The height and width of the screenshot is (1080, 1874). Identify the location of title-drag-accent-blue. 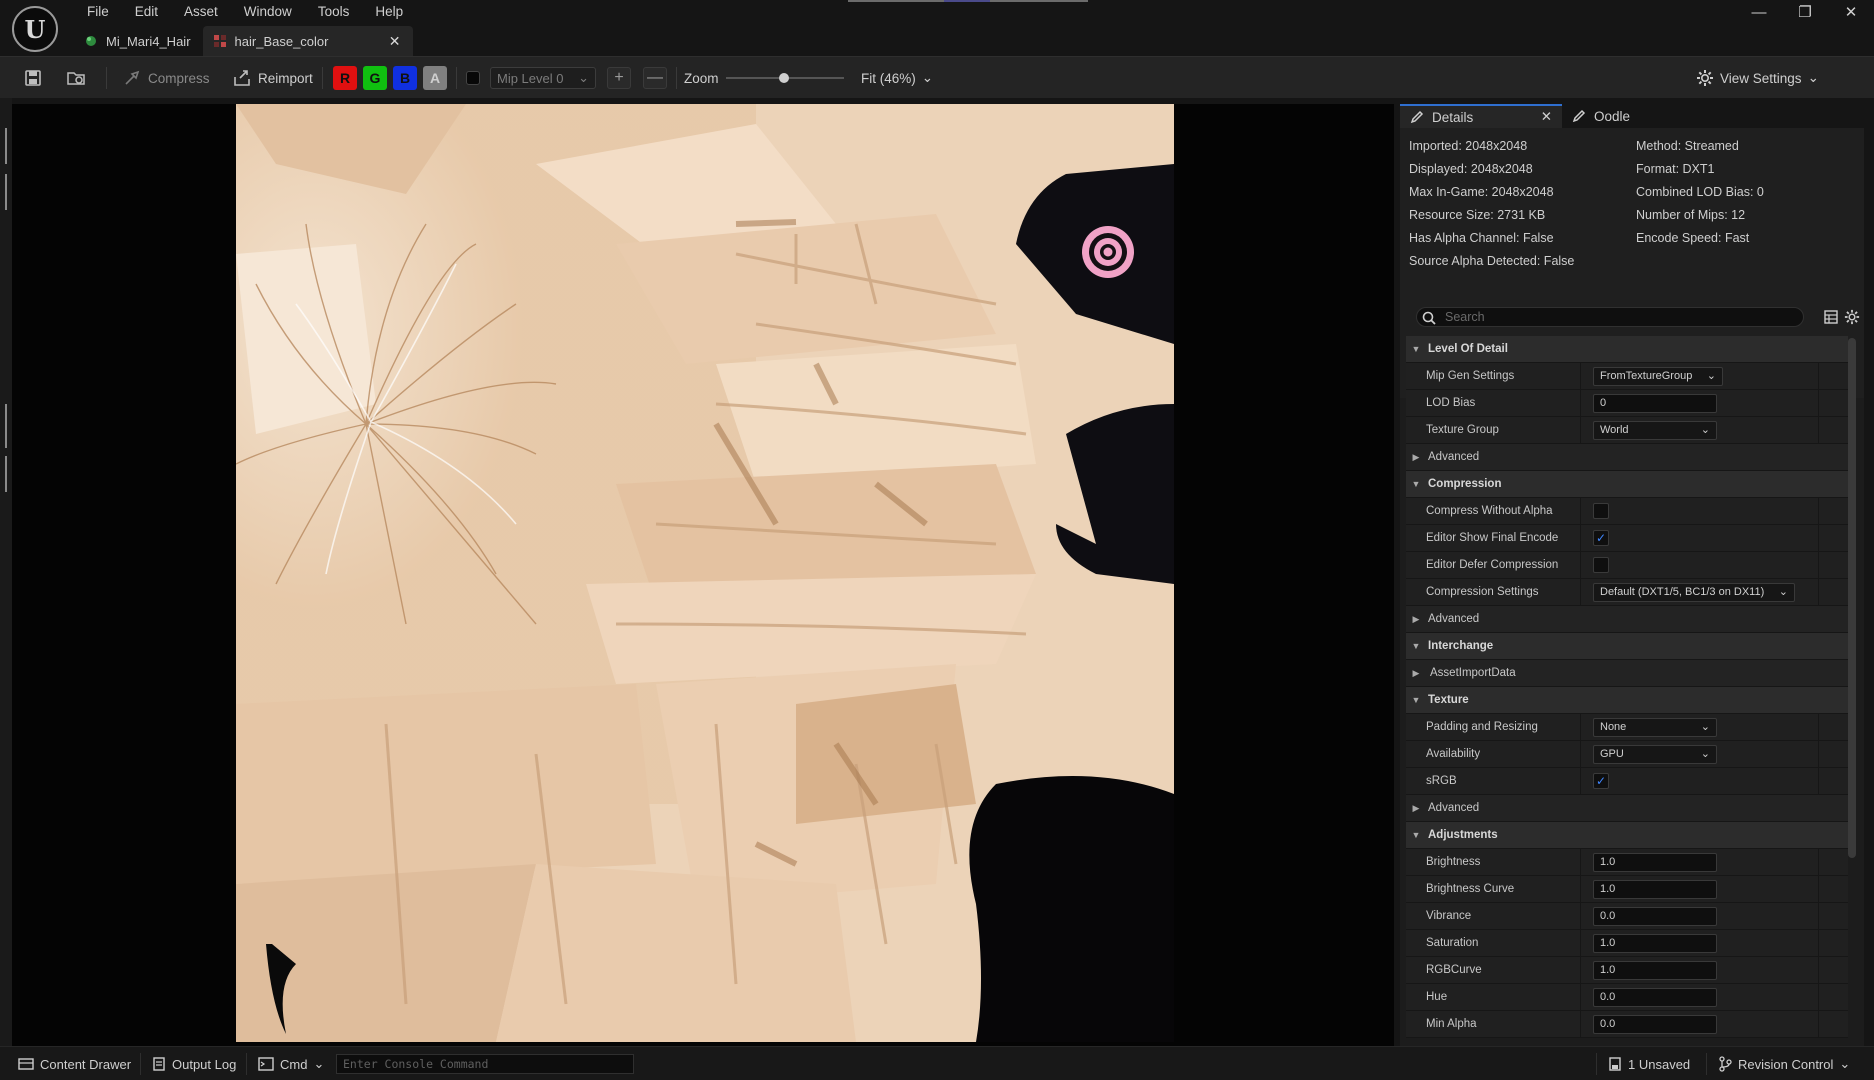
(967, 1).